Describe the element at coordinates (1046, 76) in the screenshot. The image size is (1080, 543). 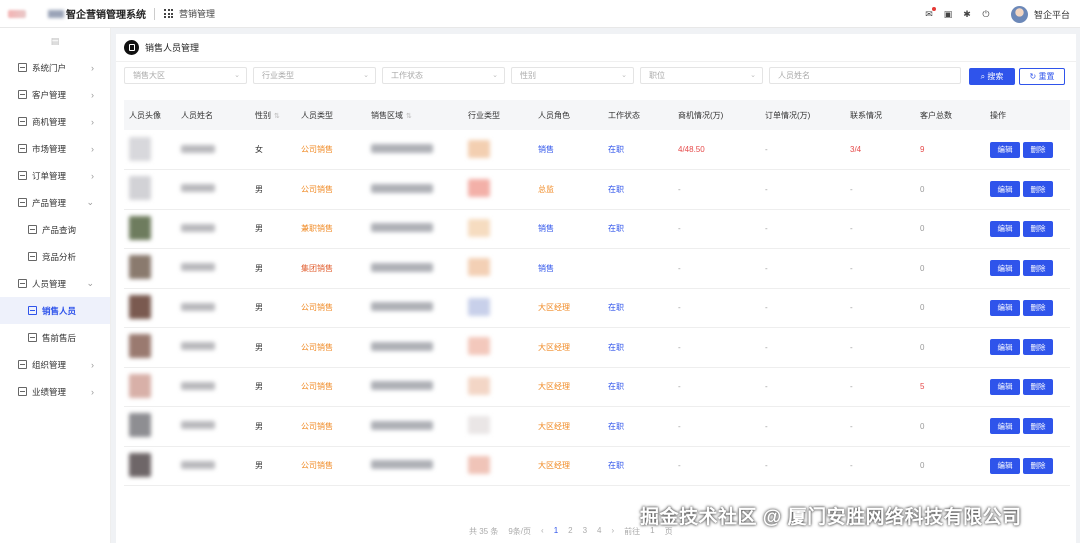
I see `reset-label: 重置` at that location.